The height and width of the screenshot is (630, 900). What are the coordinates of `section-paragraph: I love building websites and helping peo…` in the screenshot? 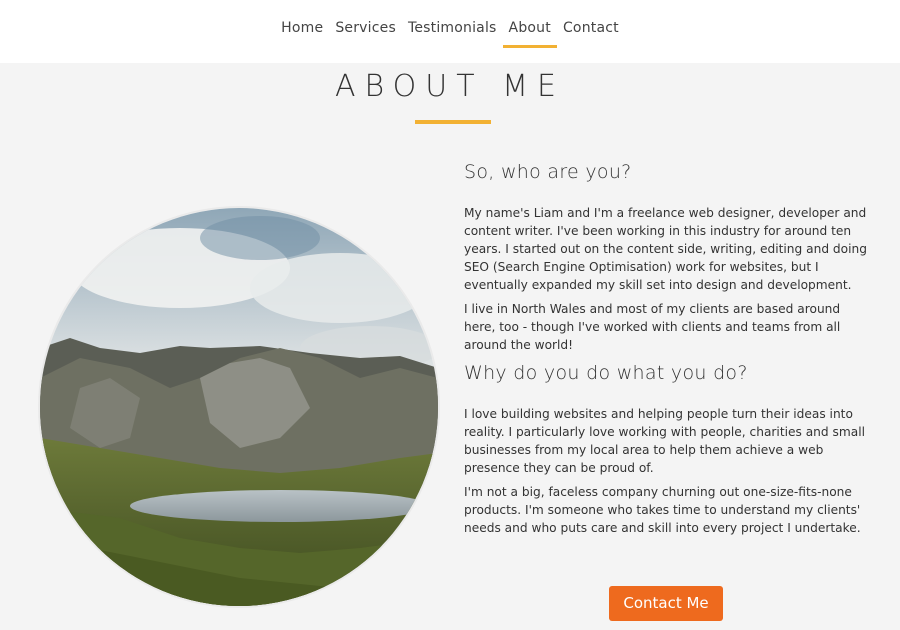 It's located at (664, 441).